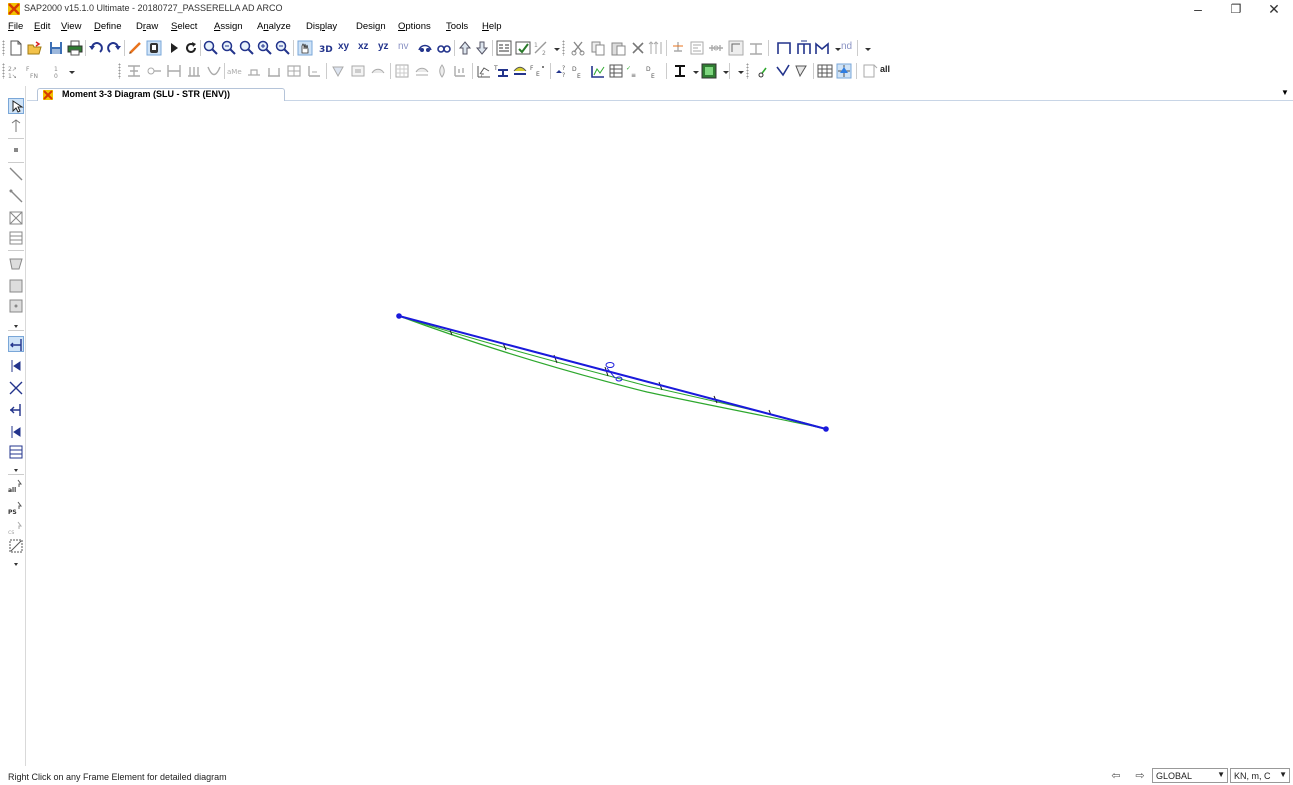 The width and height of the screenshot is (1293, 785). What do you see at coordinates (16, 306) in the screenshot?
I see `quick-draw-area-icon` at bounding box center [16, 306].